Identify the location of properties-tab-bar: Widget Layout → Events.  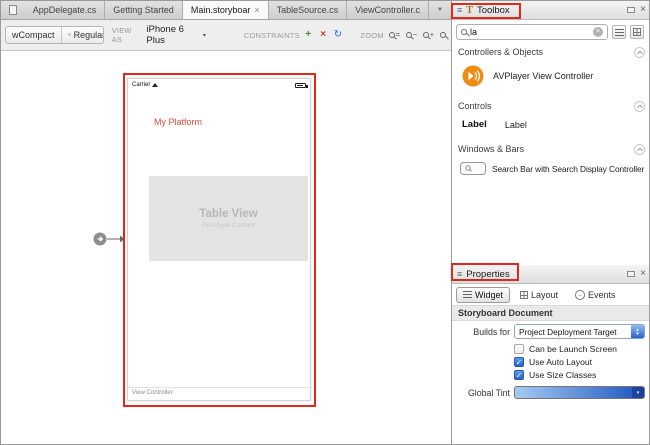
(550, 294).